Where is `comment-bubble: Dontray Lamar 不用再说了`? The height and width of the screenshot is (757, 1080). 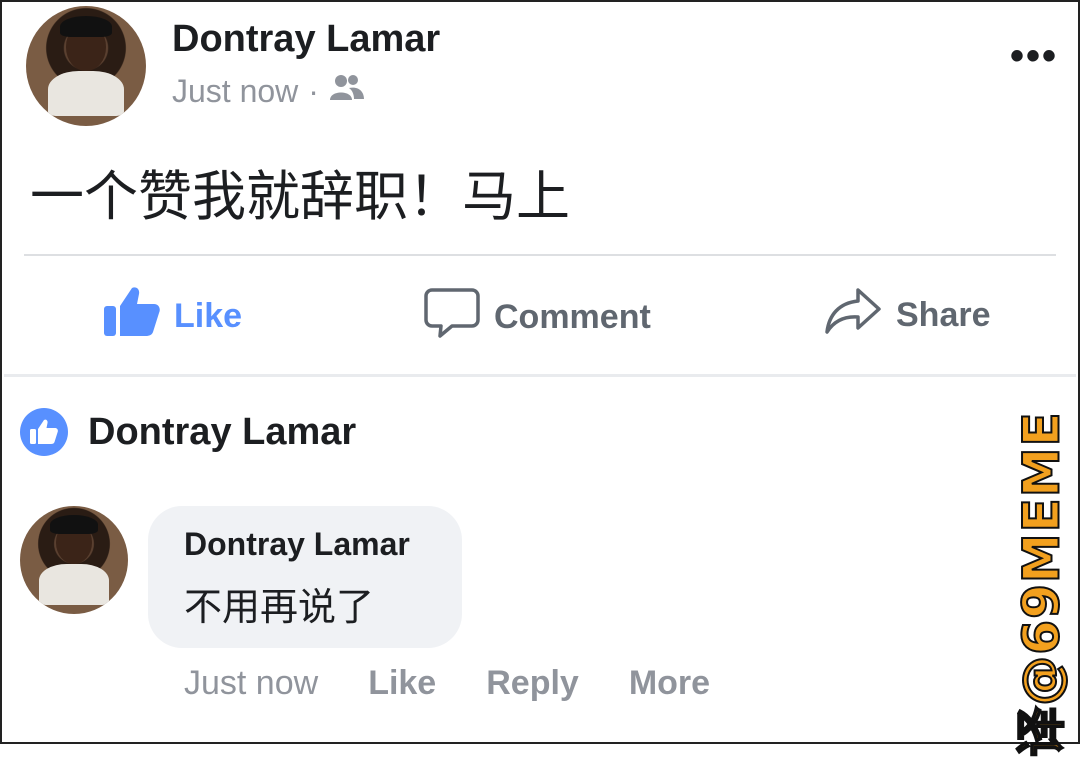 comment-bubble: Dontray Lamar 不用再说了 is located at coordinates (305, 577).